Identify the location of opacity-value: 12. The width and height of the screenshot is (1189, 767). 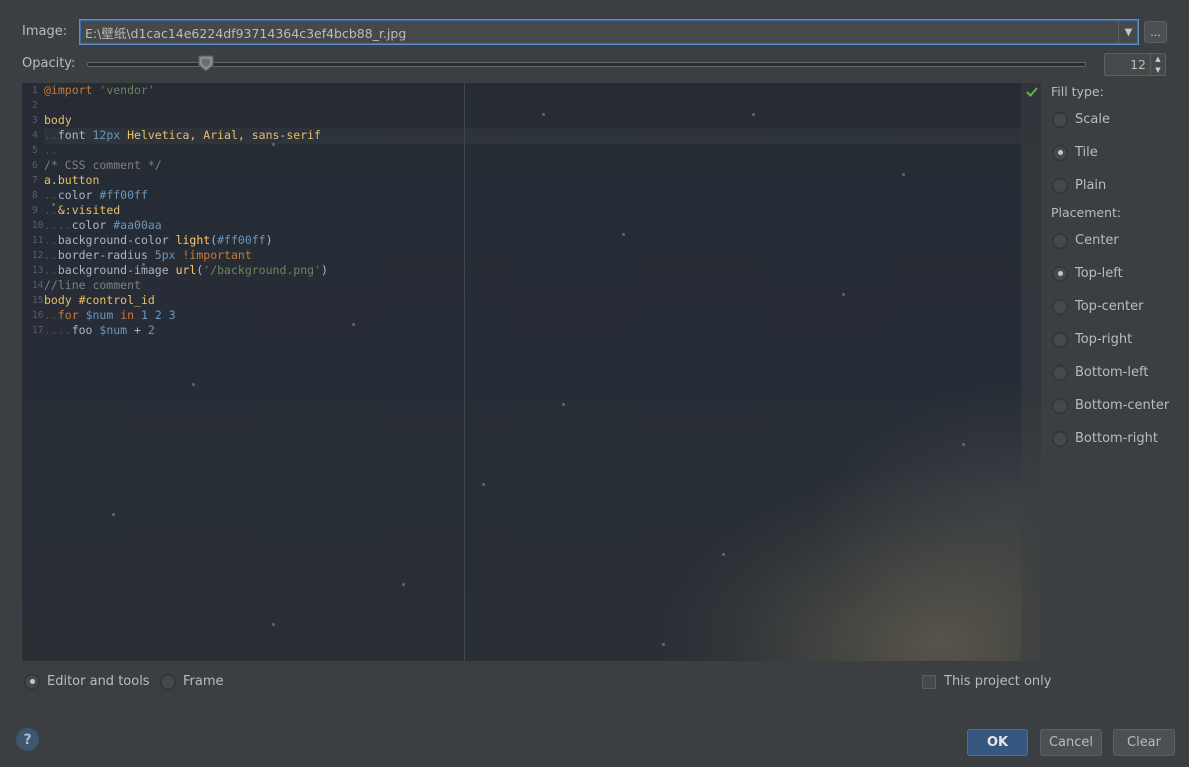
(1127, 64).